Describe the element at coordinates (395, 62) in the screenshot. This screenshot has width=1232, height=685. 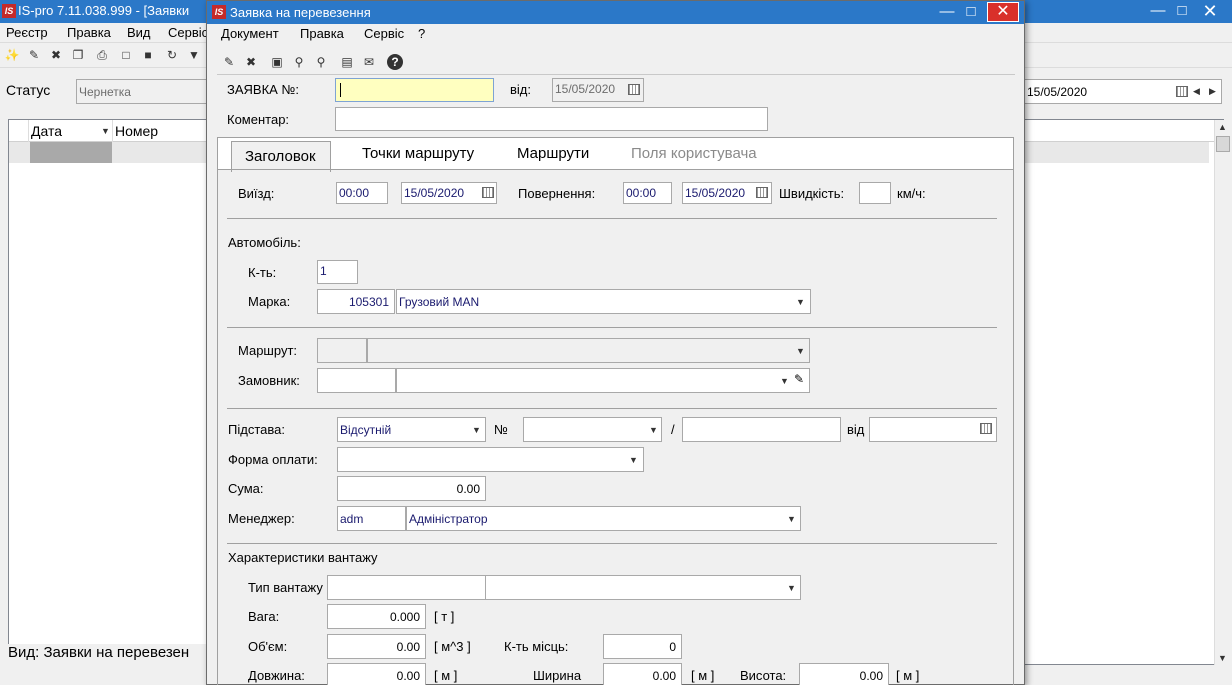
I see `help-icon: ?` at that location.